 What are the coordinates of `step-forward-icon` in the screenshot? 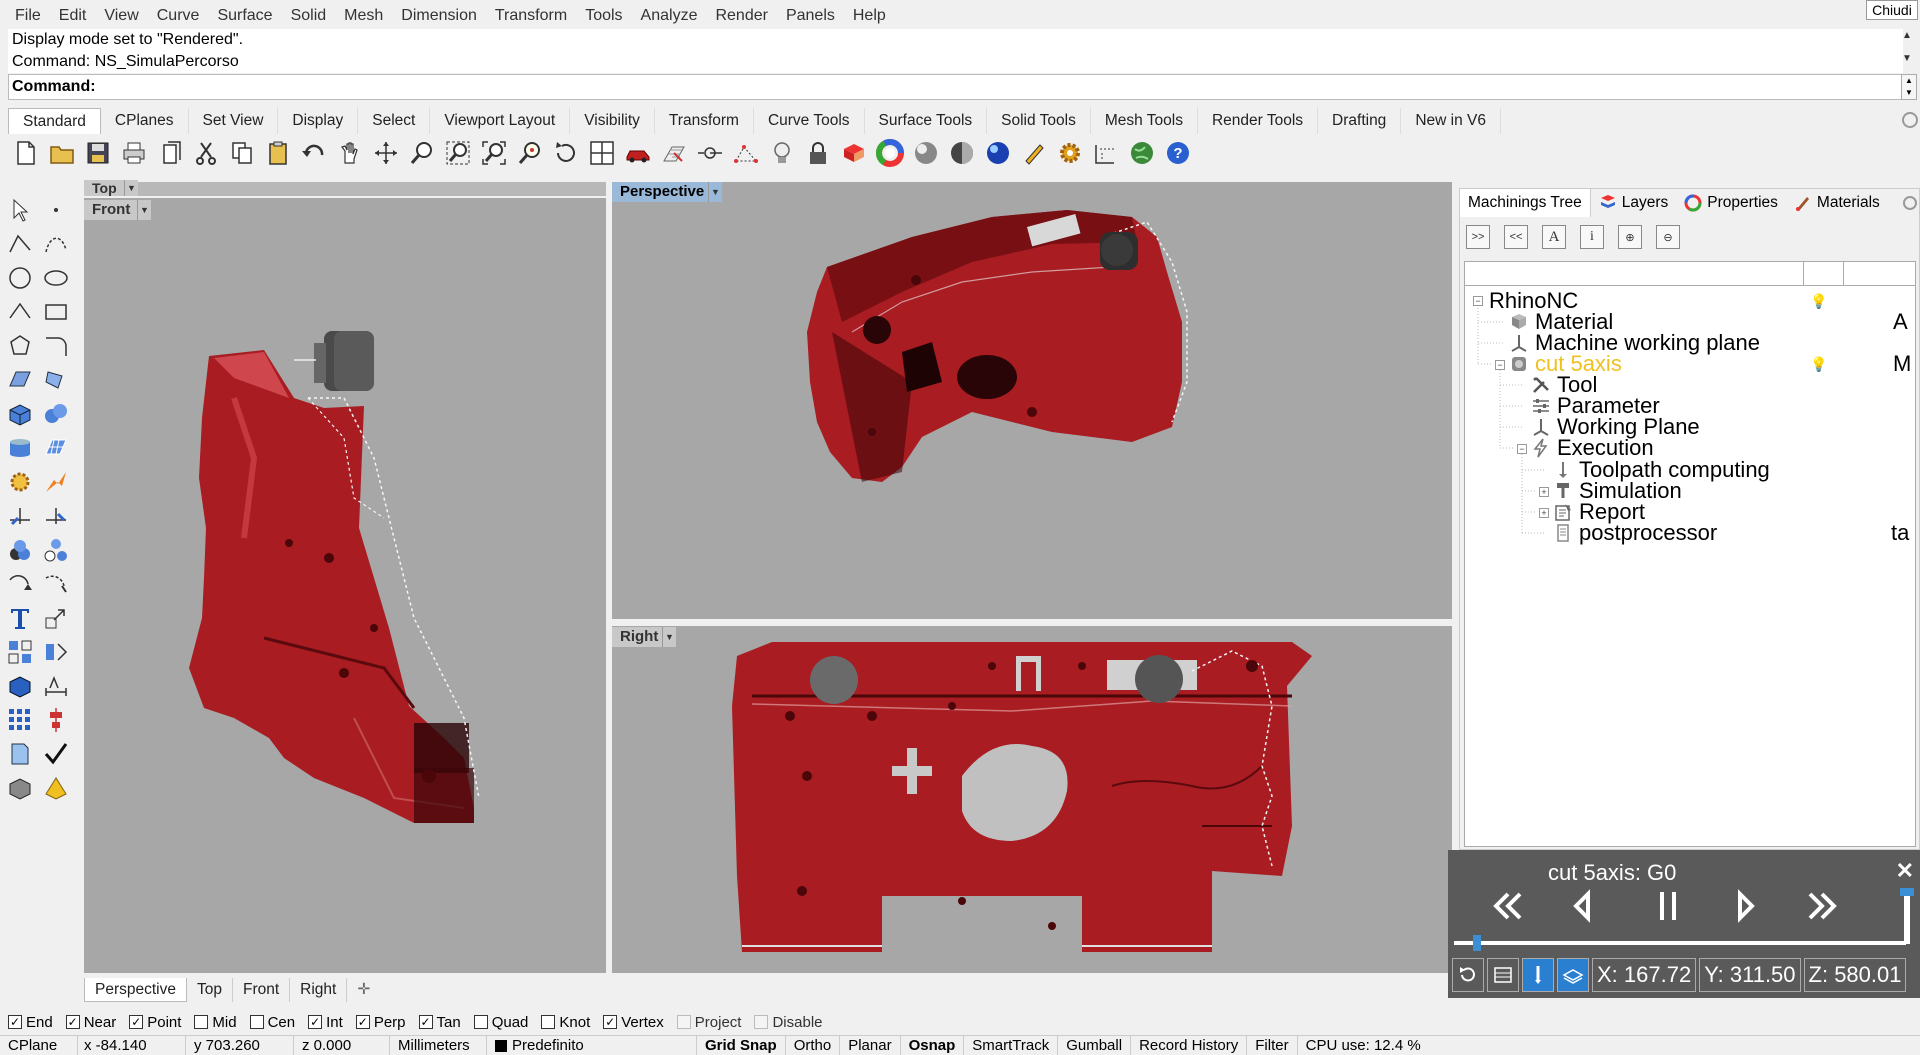 It's located at (1744, 906).